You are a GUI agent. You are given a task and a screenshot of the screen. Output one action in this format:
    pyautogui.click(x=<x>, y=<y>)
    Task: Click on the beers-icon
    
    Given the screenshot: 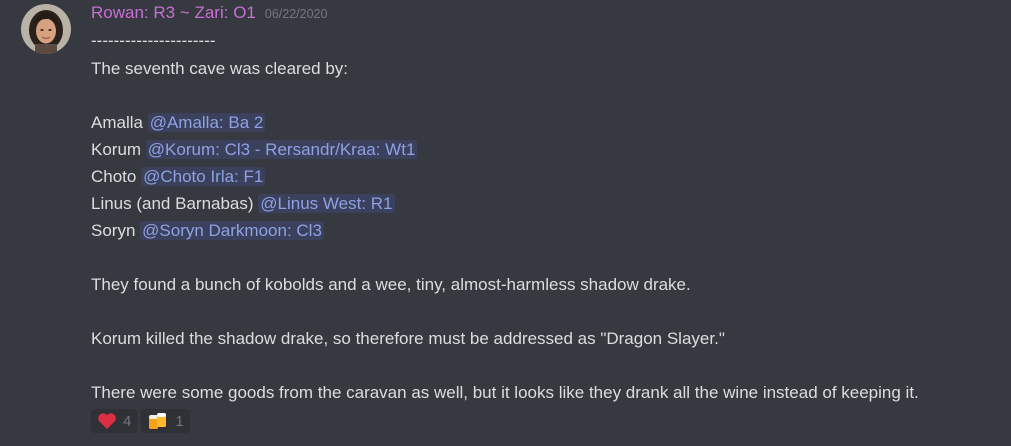 What is the action you would take?
    pyautogui.click(x=158, y=421)
    